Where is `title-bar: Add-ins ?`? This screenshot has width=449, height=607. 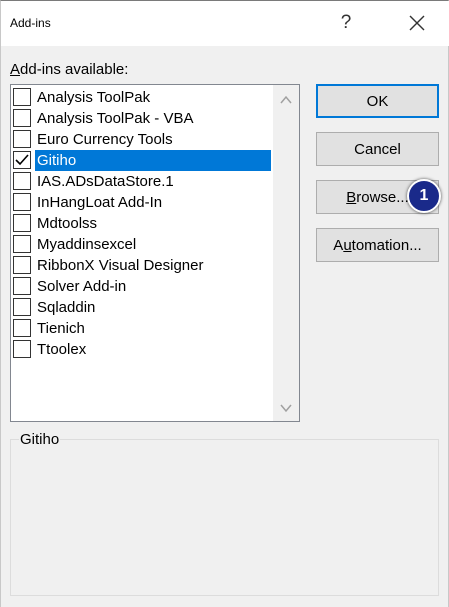 title-bar: Add-ins ? is located at coordinates (225, 23).